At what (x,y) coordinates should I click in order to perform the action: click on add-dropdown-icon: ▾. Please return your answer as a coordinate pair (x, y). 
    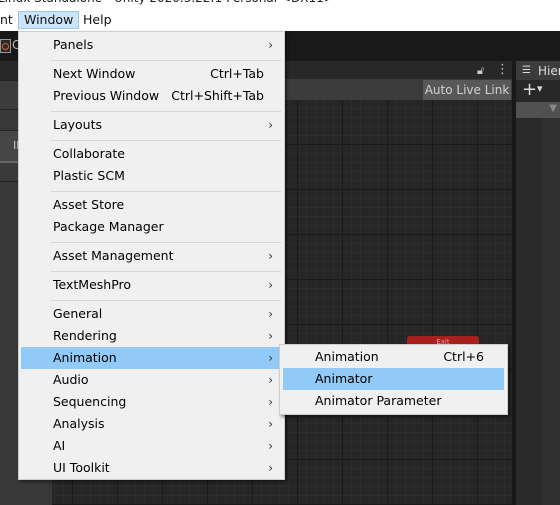
    Looking at the image, I should click on (540, 88).